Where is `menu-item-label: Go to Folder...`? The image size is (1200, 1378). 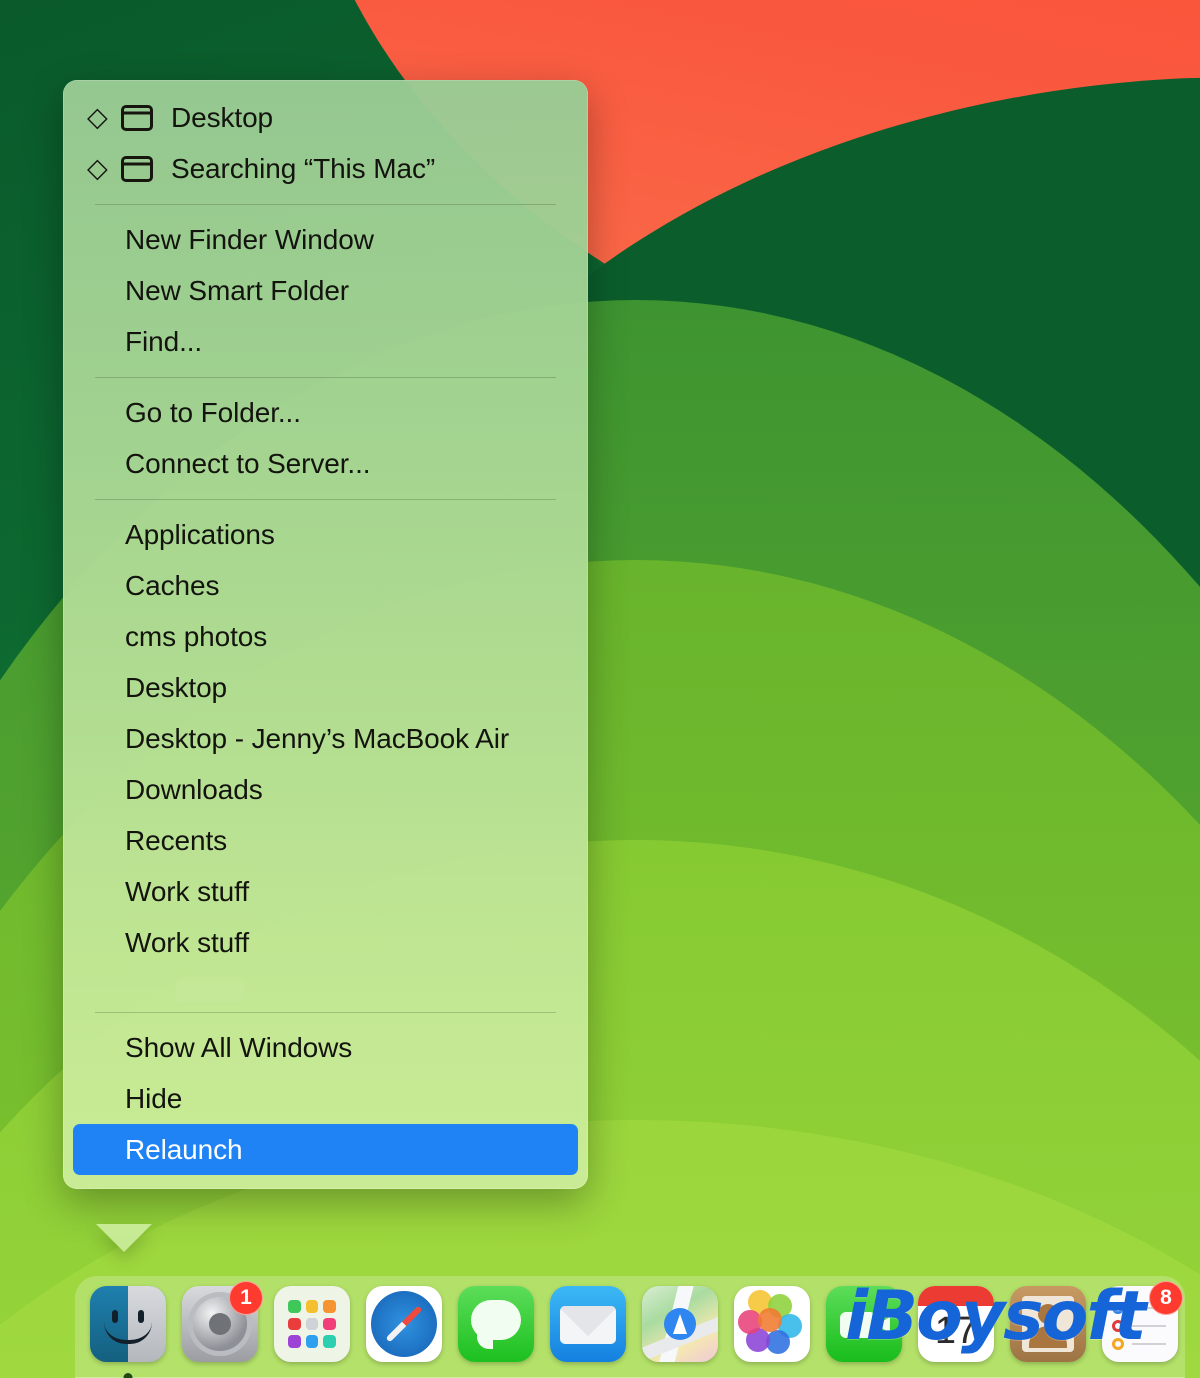 menu-item-label: Go to Folder... is located at coordinates (213, 412).